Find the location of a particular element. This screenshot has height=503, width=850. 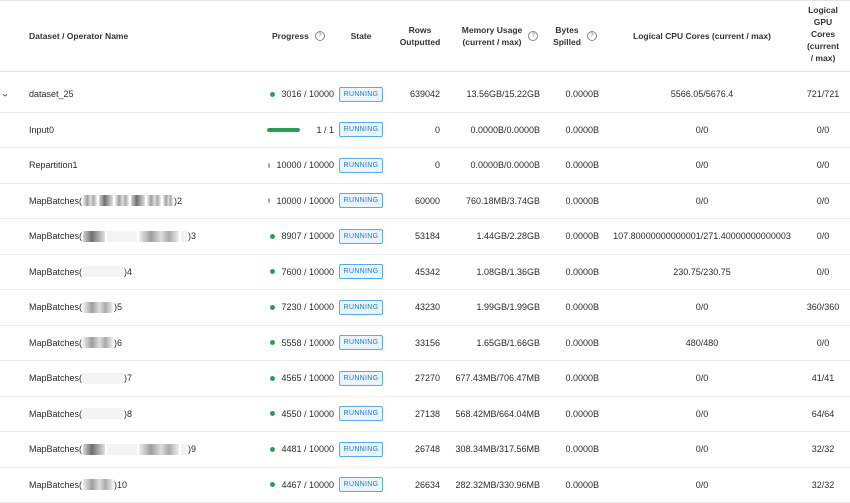

header-cpu-label: Logical CPU Cores (current / max) is located at coordinates (702, 36).